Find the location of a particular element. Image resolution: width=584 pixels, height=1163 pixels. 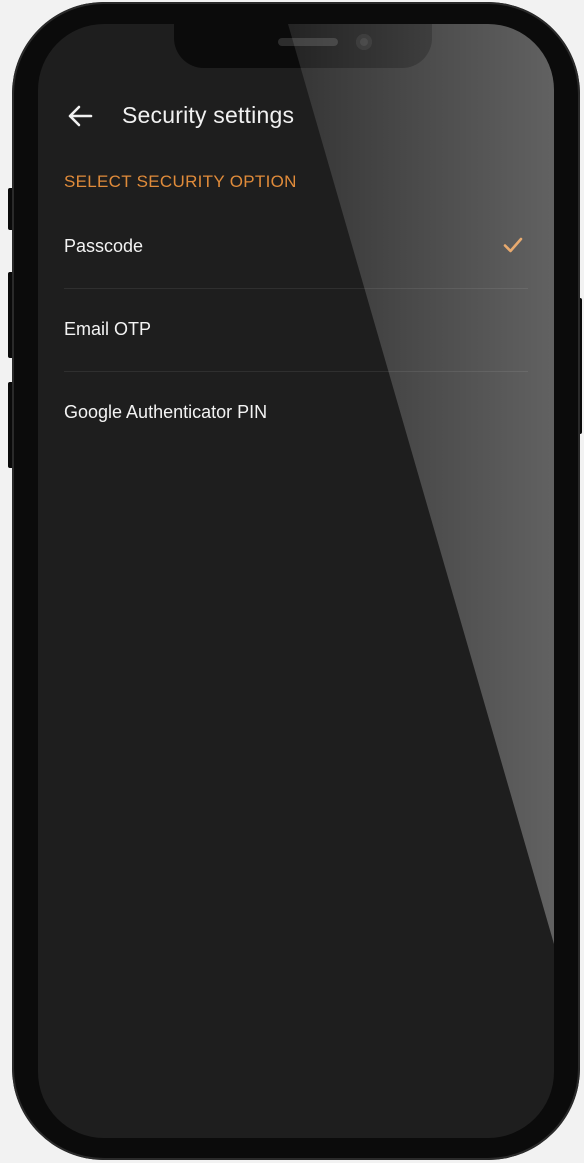

arrow-left-icon is located at coordinates (80, 116).